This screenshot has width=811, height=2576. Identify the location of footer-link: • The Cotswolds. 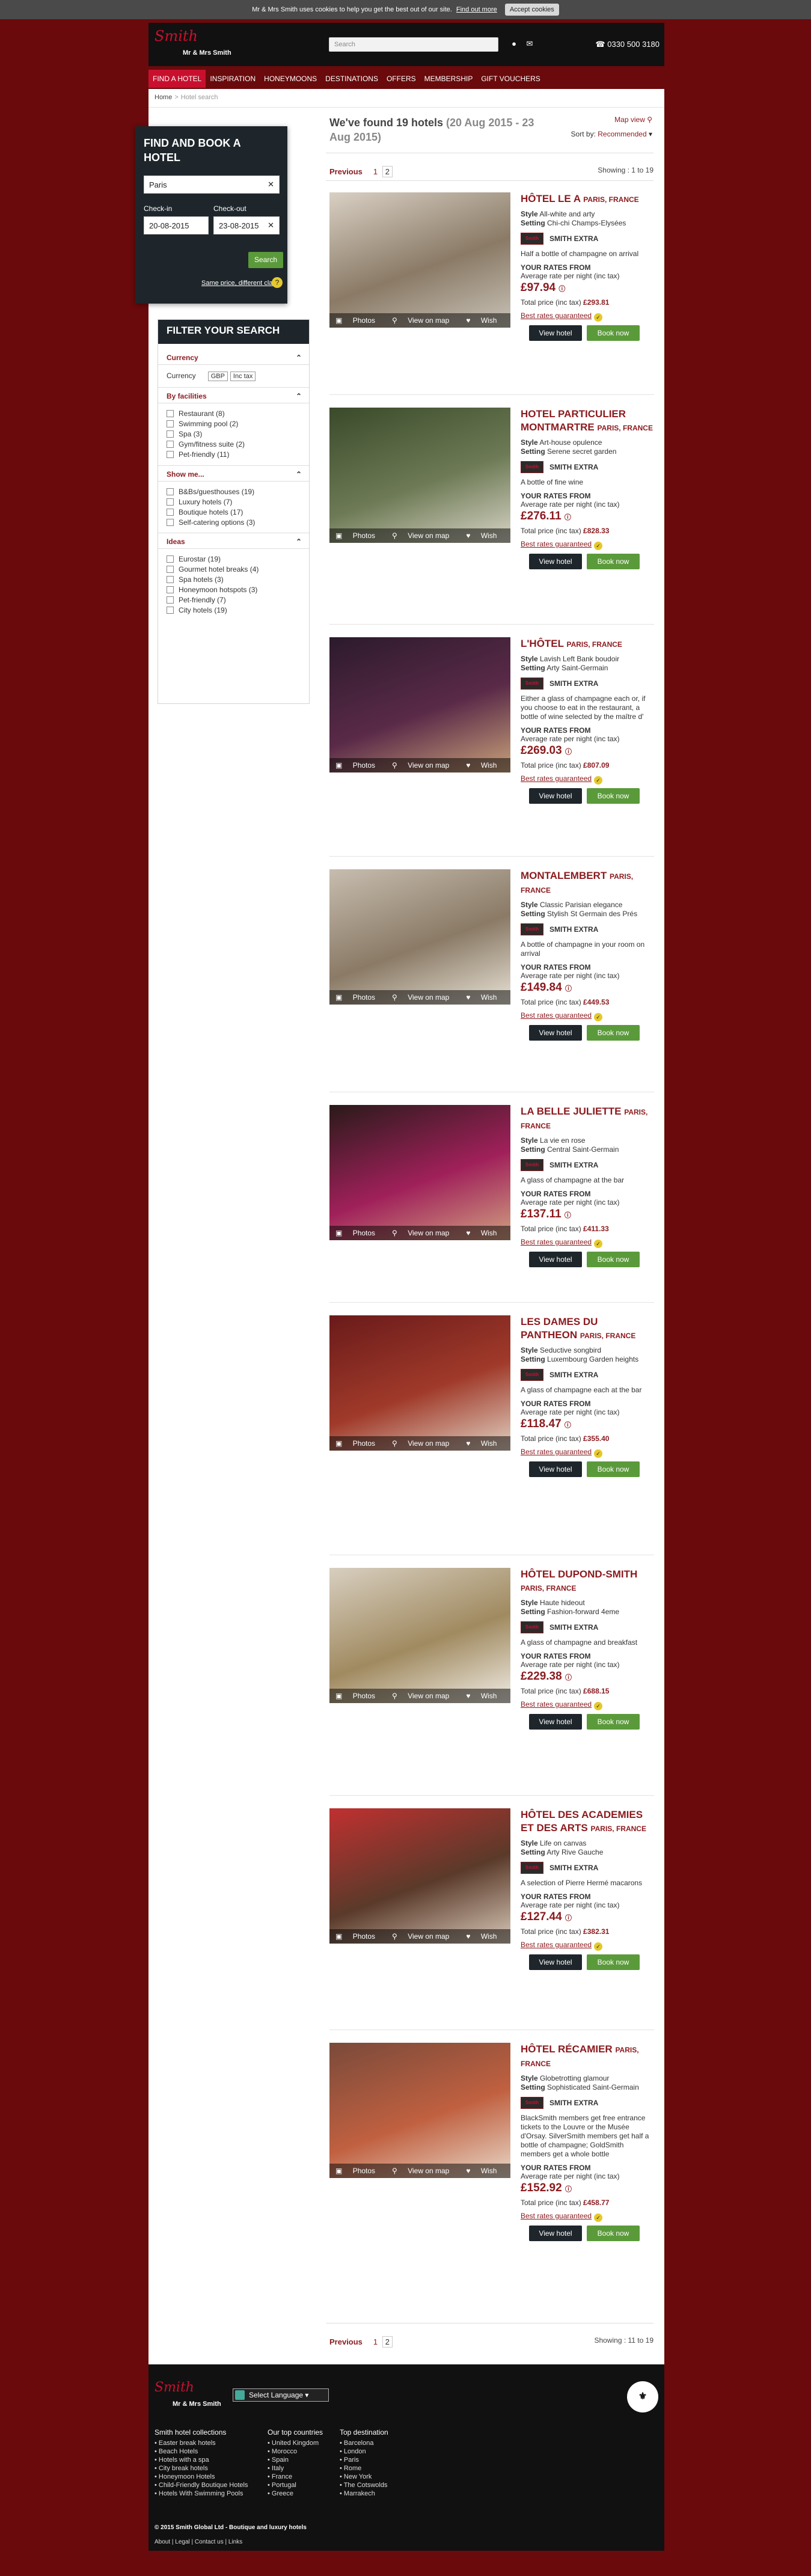
(364, 2485).